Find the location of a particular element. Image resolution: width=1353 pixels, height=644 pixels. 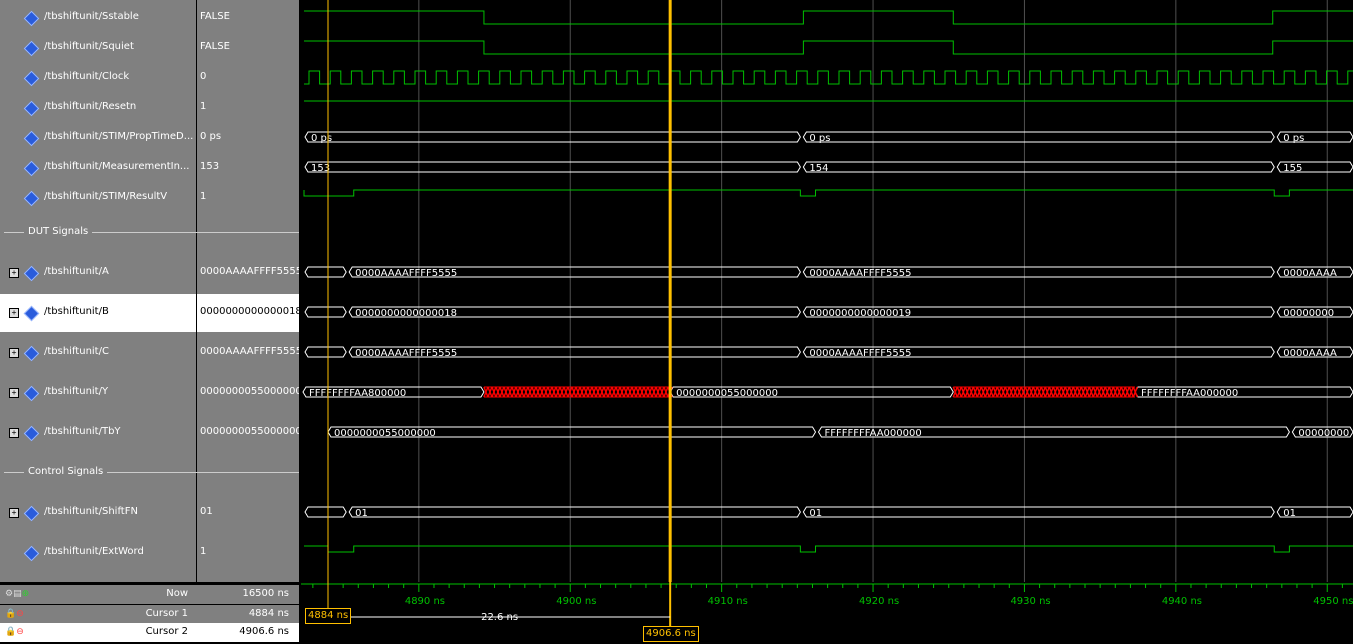

cursor2-label: Cursor 2 is located at coordinates (166, 631).